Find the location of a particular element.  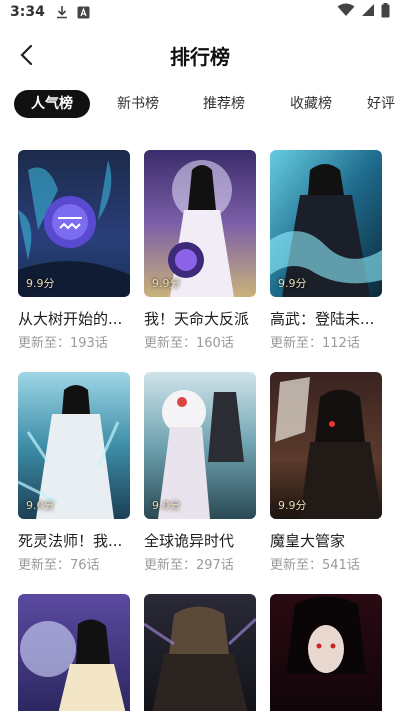

status-time: 3:34 is located at coordinates (27, 12).